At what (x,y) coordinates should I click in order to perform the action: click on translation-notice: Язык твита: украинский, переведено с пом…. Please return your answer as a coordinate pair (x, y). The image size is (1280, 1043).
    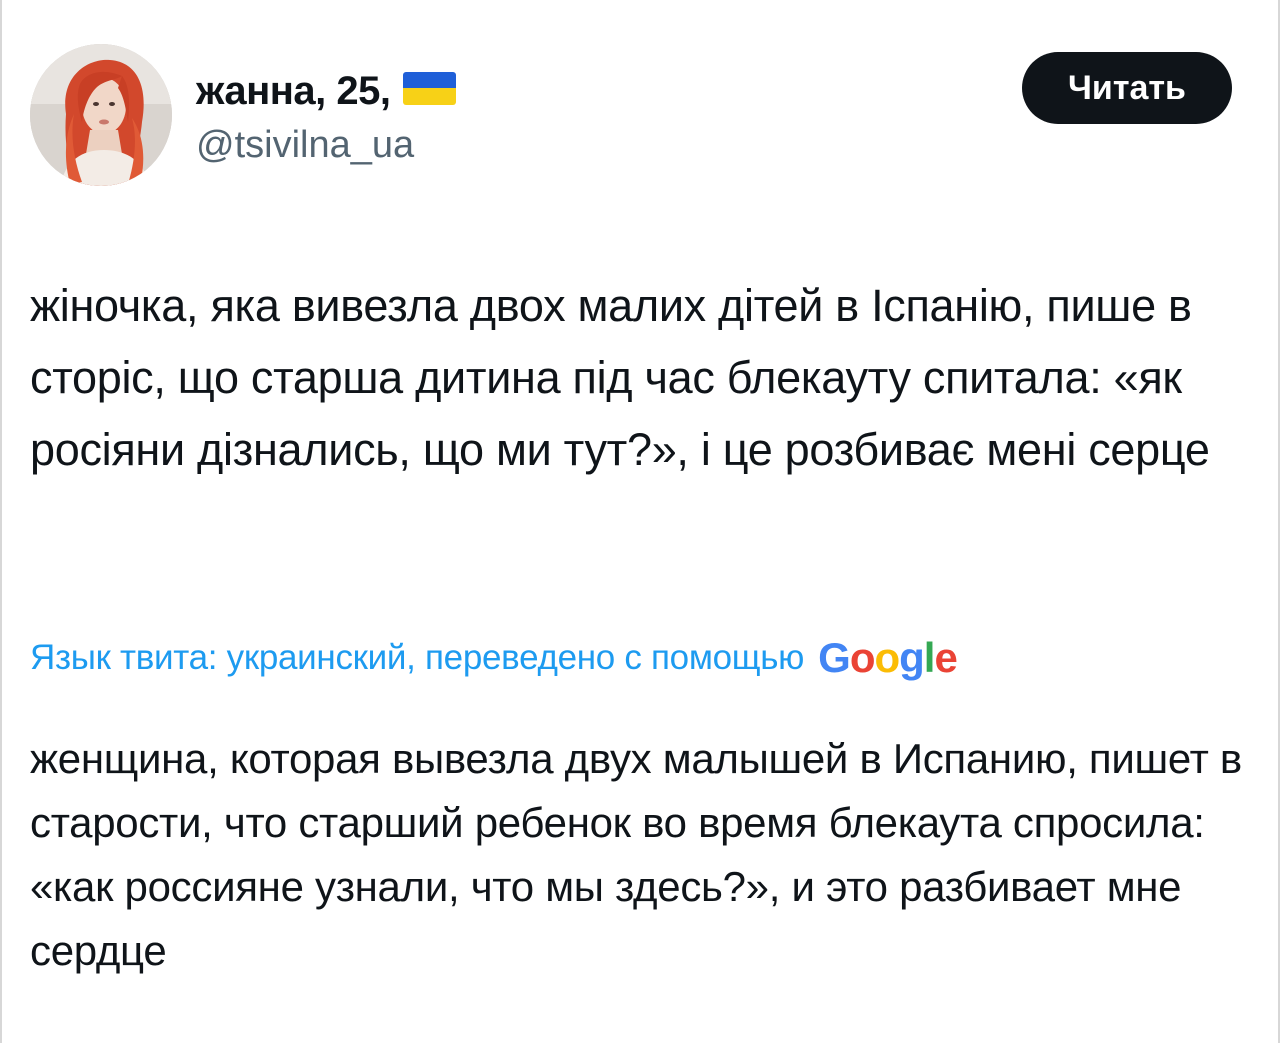
    Looking at the image, I should click on (645, 658).